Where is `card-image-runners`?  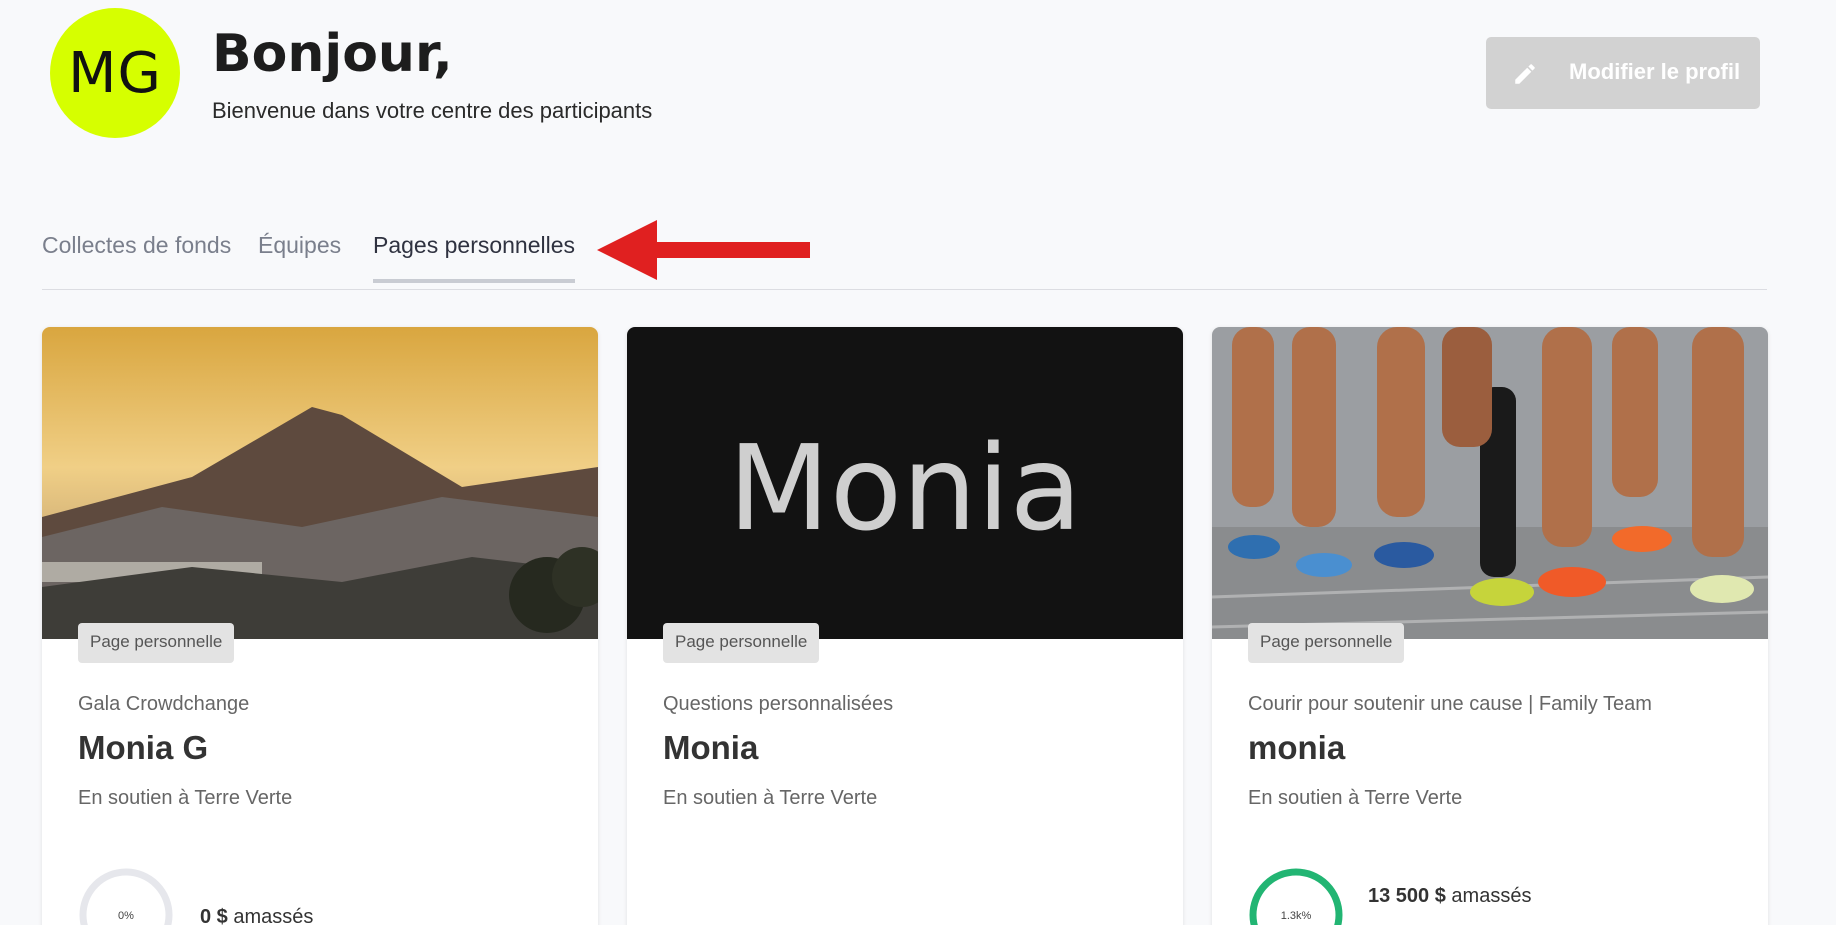
card-image-runners is located at coordinates (1490, 483).